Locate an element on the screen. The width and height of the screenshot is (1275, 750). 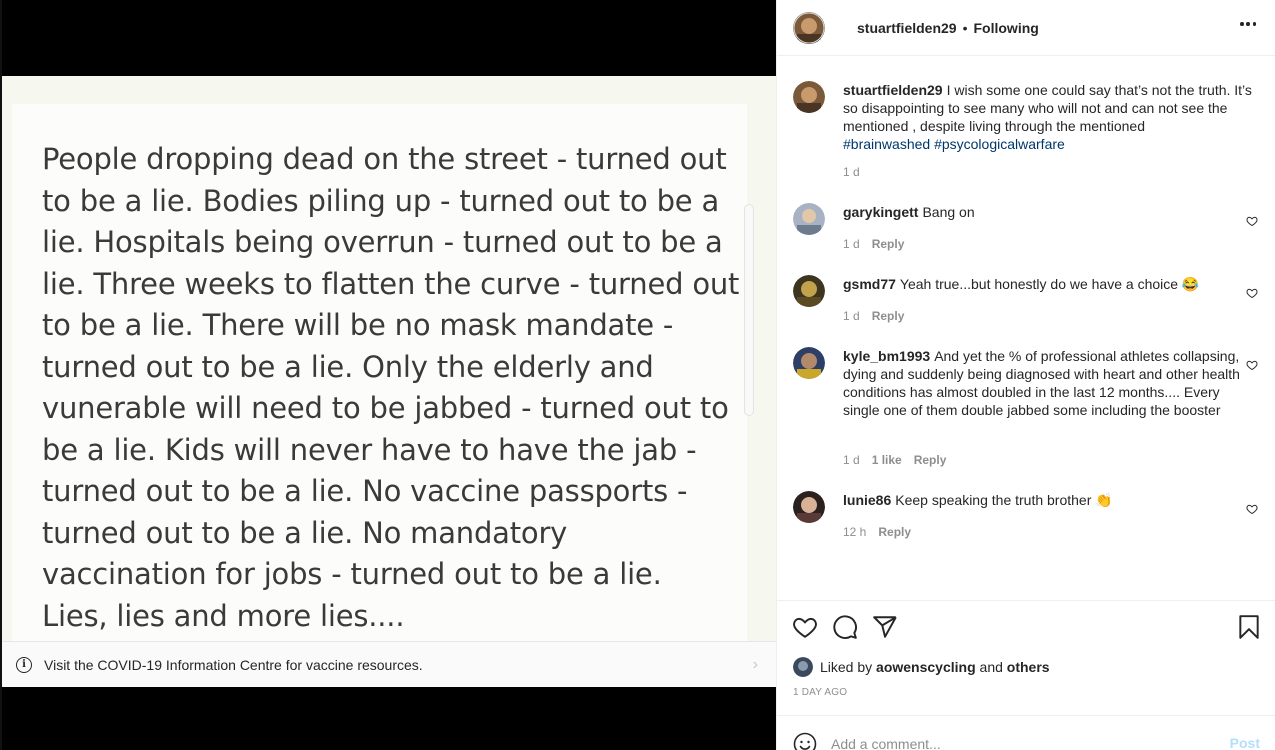
add-comment-bar: Post is located at coordinates (1026, 732).